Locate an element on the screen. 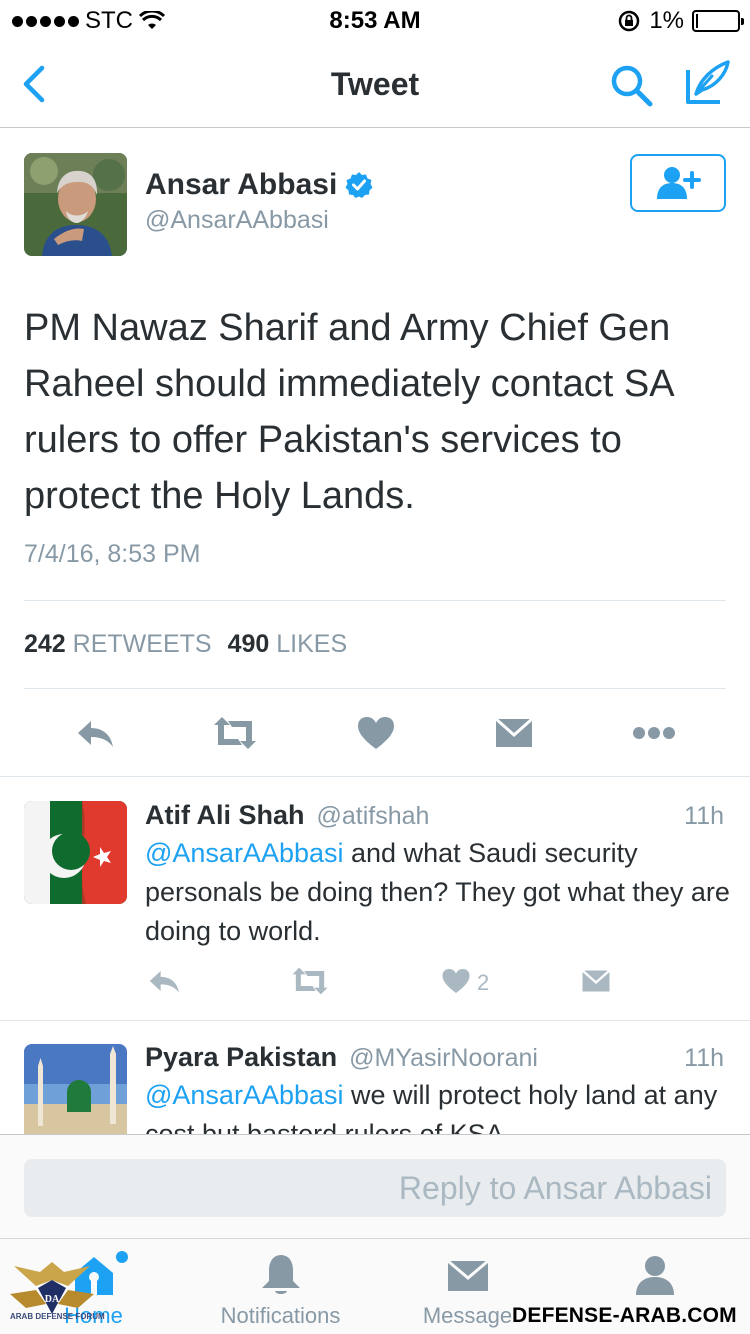 The image size is (750, 1334). tab-notifications: Notifications is located at coordinates (280, 1286).